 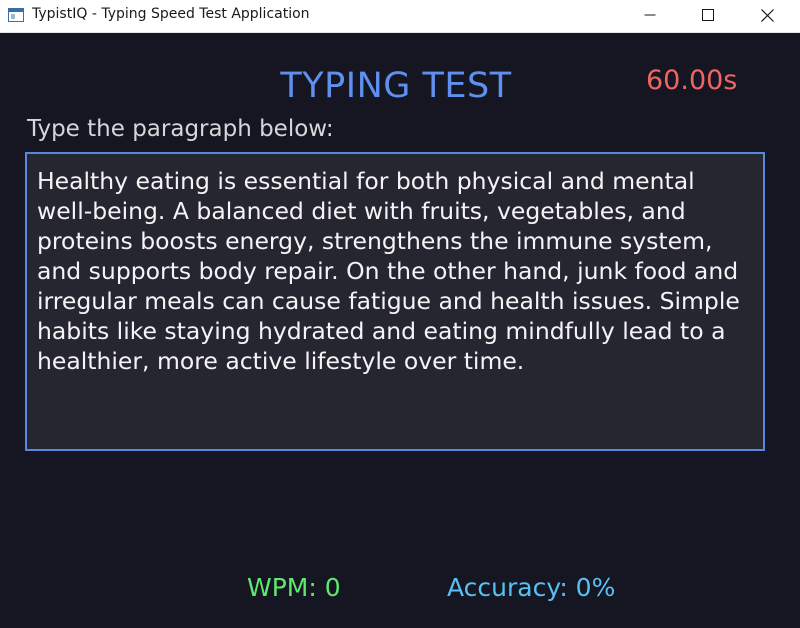 What do you see at coordinates (400, 16) in the screenshot?
I see `window-titlebar: TypistIQ - Typing Speed Test Application` at bounding box center [400, 16].